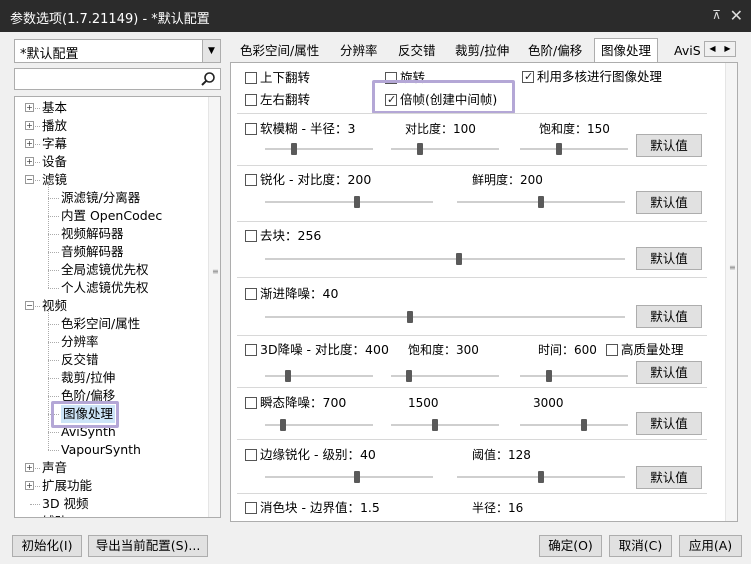 The width and height of the screenshot is (751, 564). I want to click on instant-denoise-default-button: 默认值, so click(669, 423).